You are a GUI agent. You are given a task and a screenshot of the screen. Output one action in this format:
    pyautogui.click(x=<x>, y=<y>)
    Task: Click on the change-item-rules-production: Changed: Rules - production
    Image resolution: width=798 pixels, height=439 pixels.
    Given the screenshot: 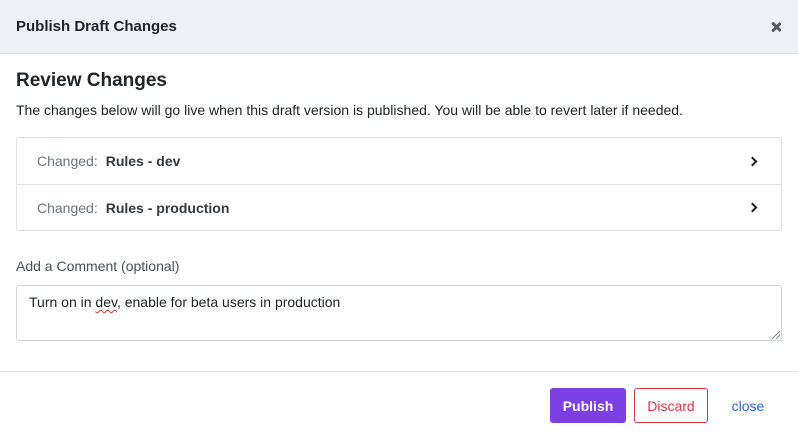 What is the action you would take?
    pyautogui.click(x=399, y=207)
    